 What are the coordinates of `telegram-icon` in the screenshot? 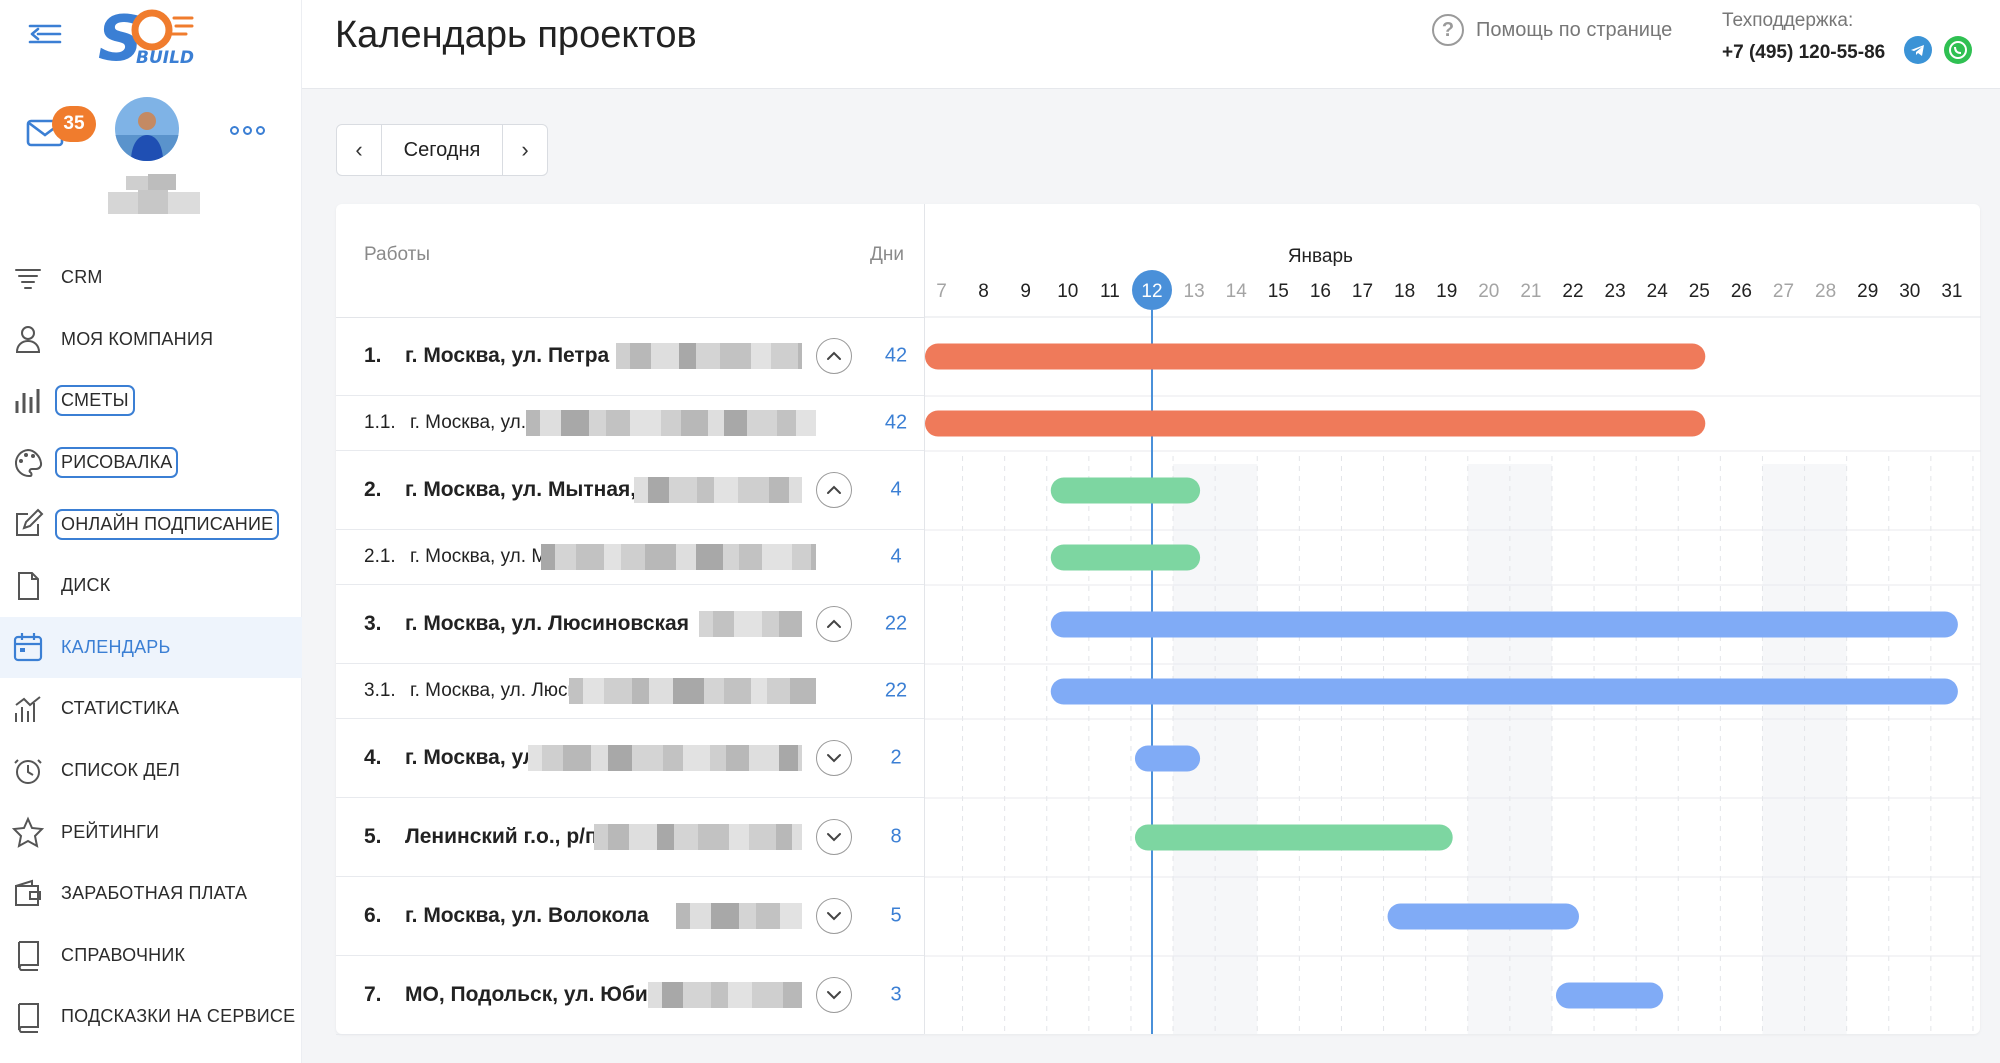 It's located at (1918, 50).